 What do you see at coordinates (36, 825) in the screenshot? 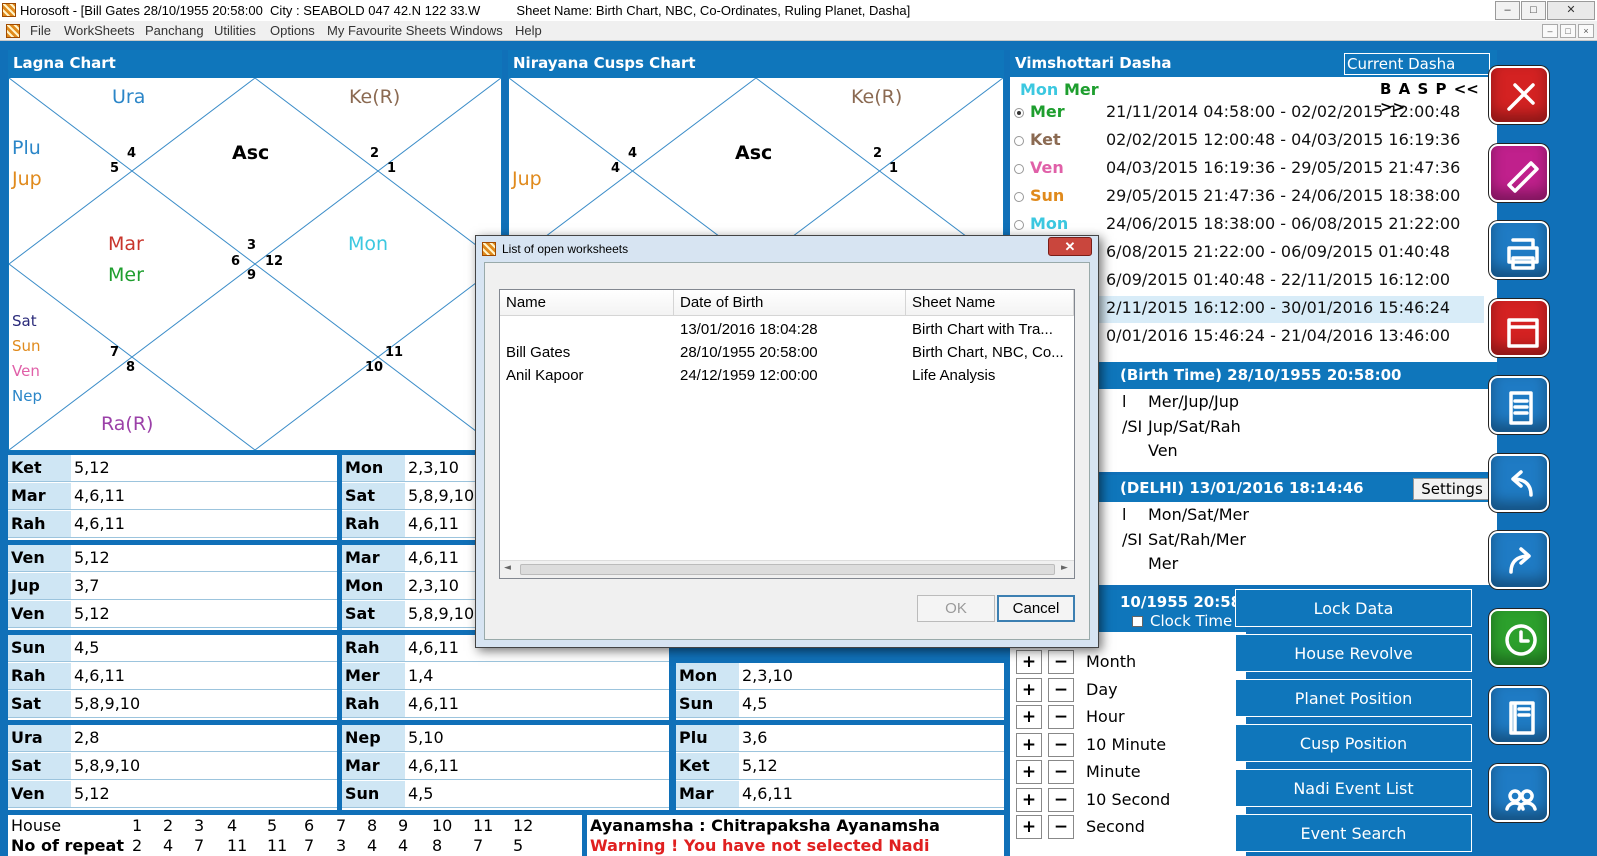
I see `house-label: House` at bounding box center [36, 825].